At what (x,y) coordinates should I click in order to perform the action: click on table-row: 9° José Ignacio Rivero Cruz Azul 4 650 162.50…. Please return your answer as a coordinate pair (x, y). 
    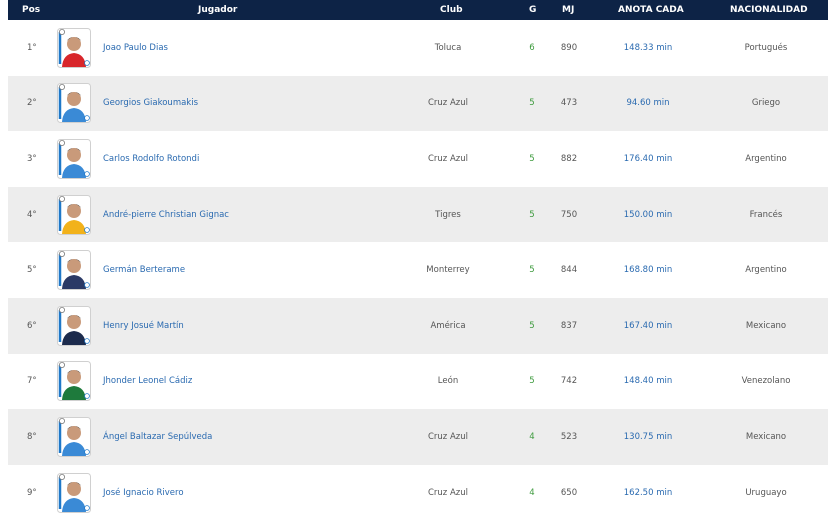
    Looking at the image, I should click on (418, 492).